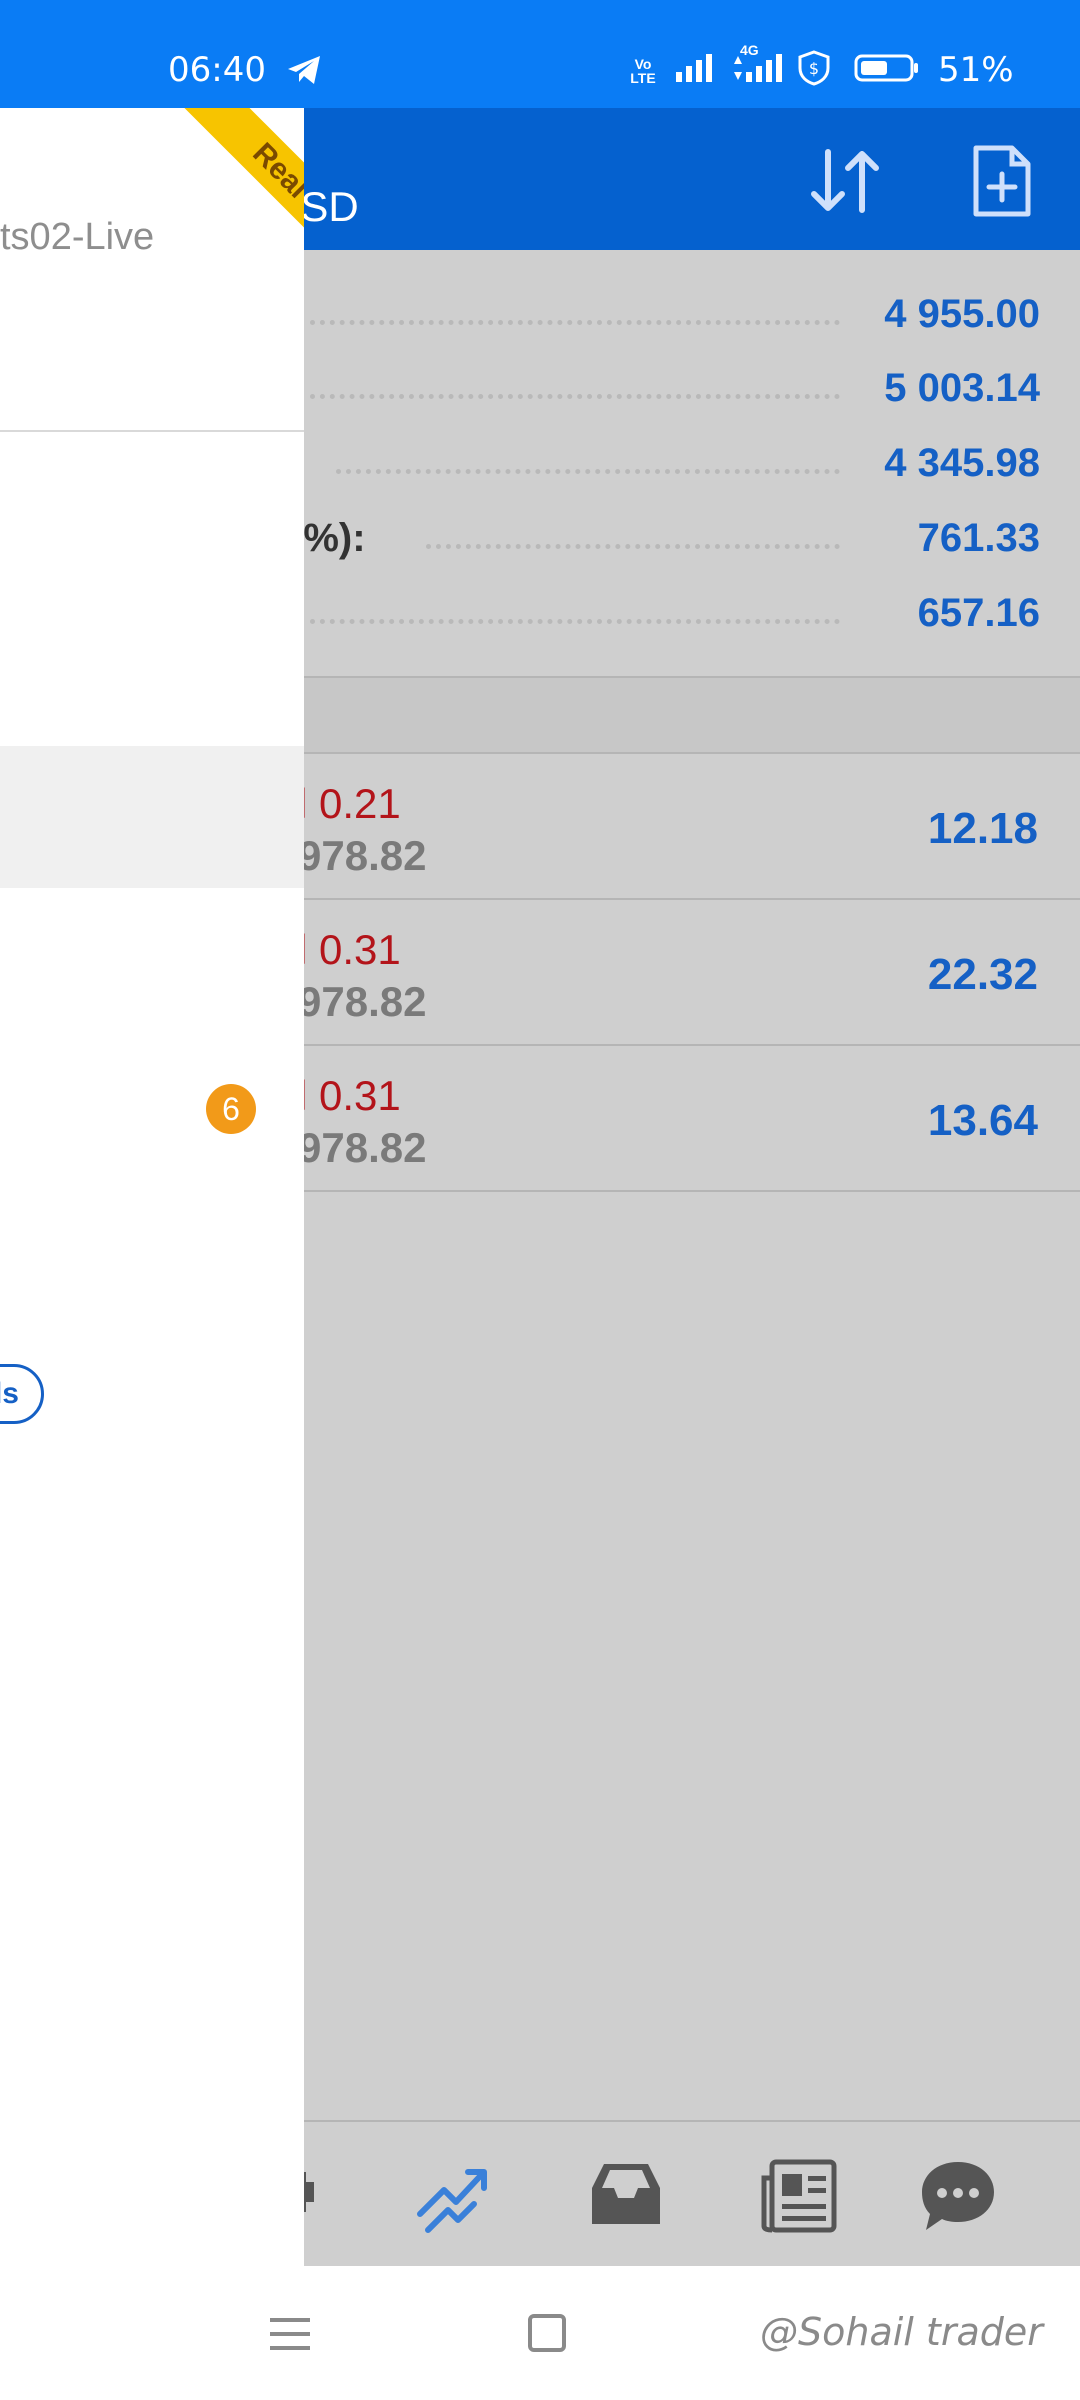 The image size is (1080, 2400). What do you see at coordinates (670, 314) in the screenshot?
I see `summary-row: 4 955.00` at bounding box center [670, 314].